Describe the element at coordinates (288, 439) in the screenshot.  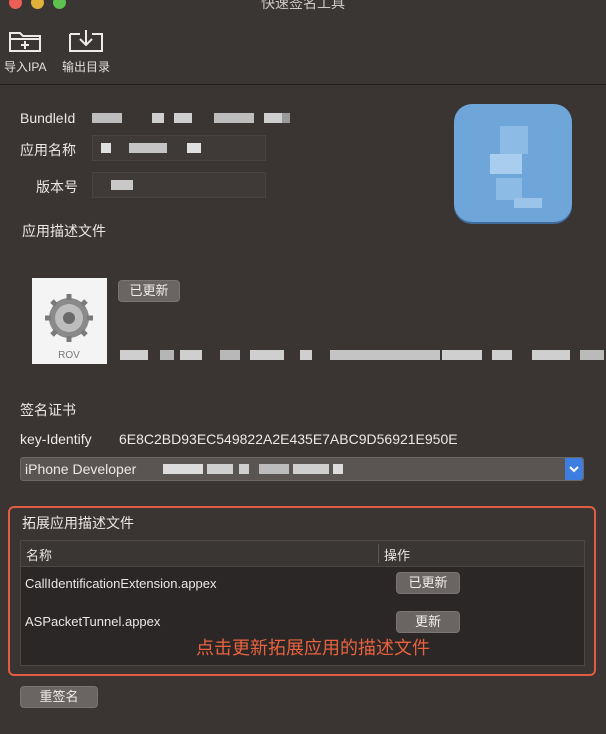
I see `key-identify-value: 6E8C2BD93EC549822A2E435E7ABC9D56921E950E` at that location.